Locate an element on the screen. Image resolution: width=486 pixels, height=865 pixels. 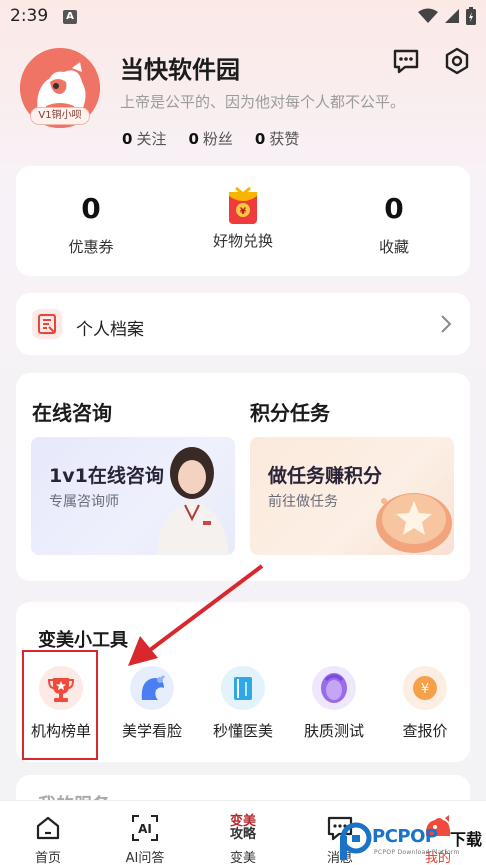
nav-ai: AI AI问答 is located at coordinates (145, 833).